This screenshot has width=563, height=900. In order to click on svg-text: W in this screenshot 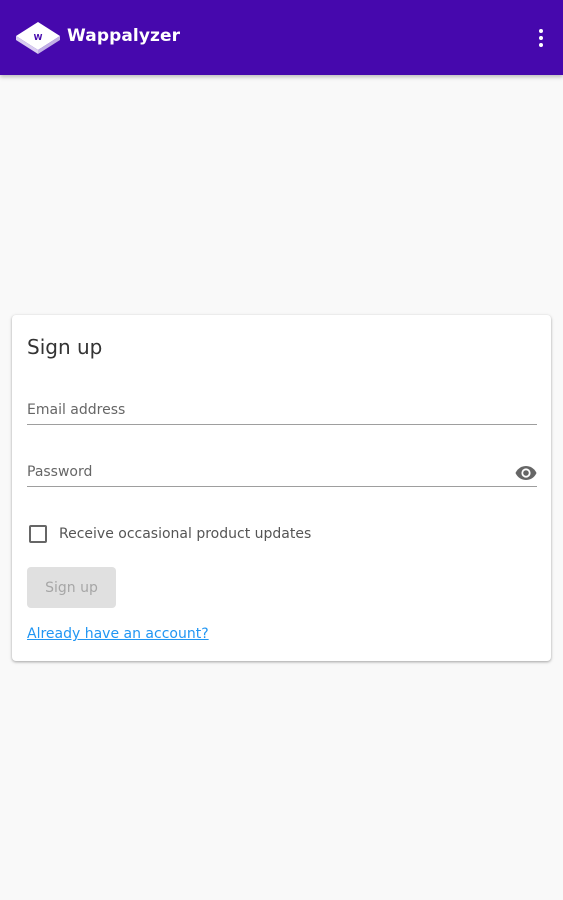, I will do `click(38, 37)`.